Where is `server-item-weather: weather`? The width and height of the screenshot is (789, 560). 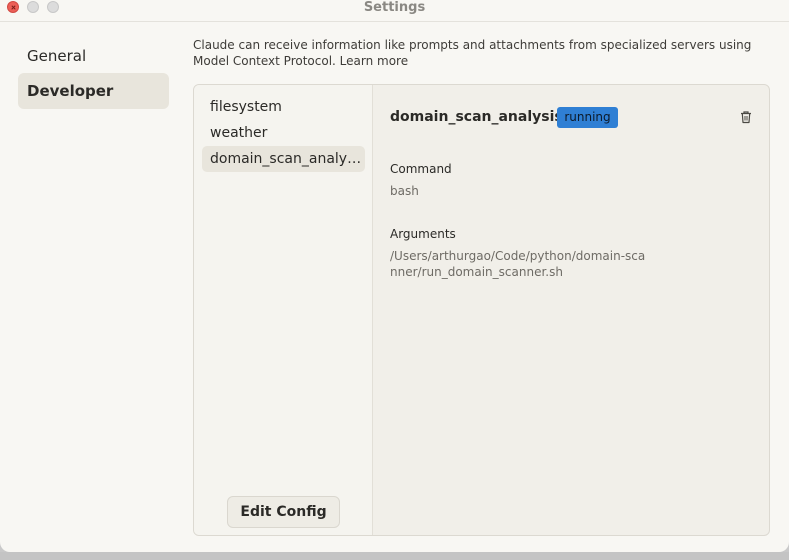 server-item-weather: weather is located at coordinates (283, 133).